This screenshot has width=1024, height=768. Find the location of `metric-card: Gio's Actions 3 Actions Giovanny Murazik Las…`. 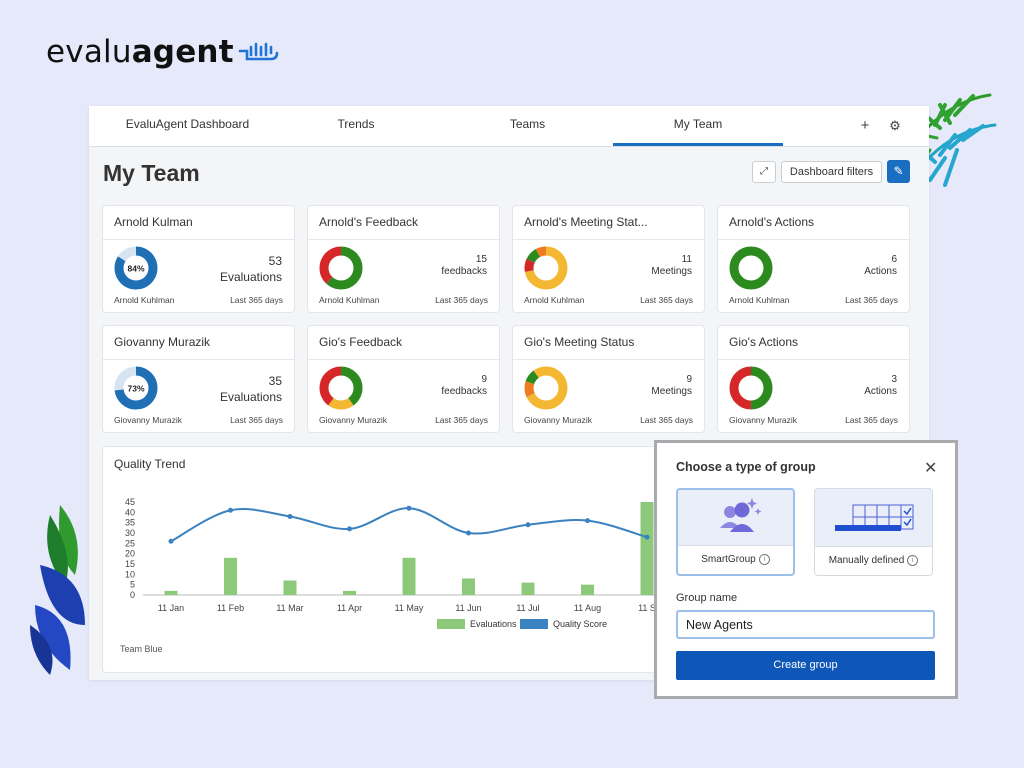

metric-card: Gio's Actions 3 Actions Giovanny Murazik Las… is located at coordinates (813, 379).